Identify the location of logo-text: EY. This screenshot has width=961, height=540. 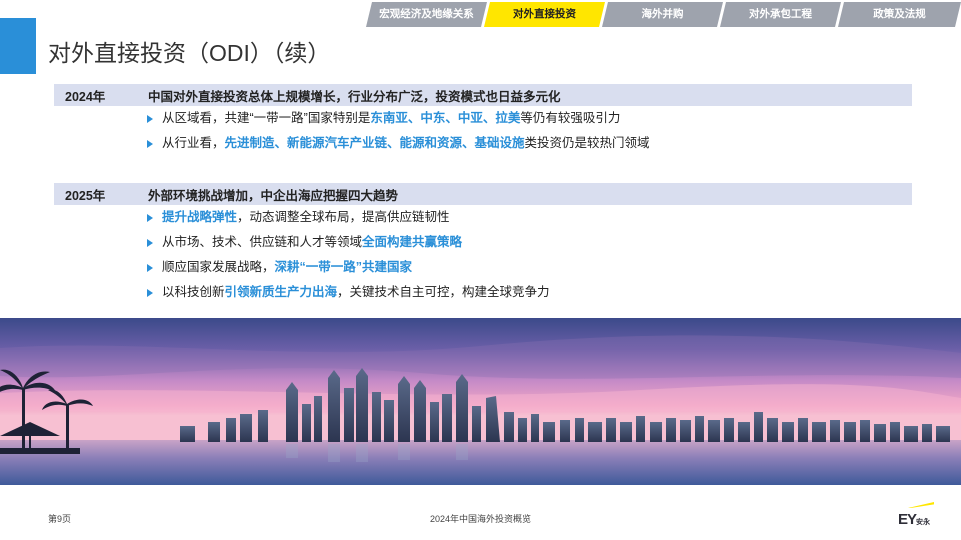
(907, 519).